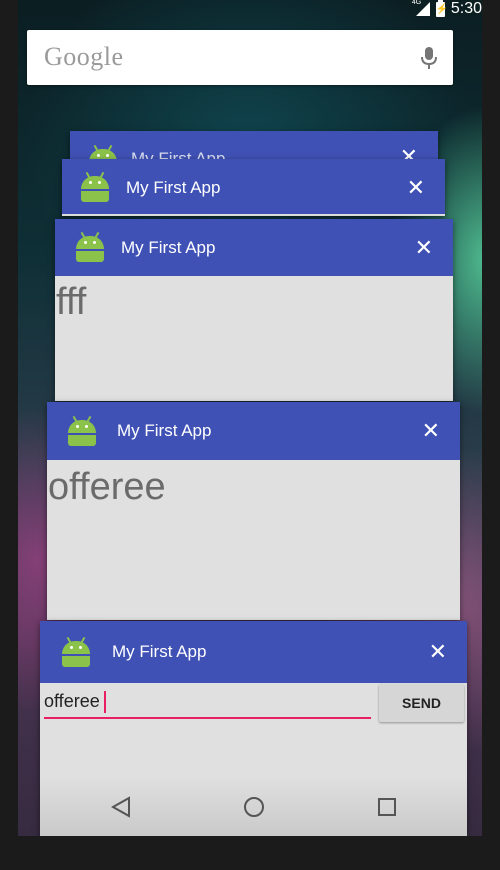 The image size is (500, 870). Describe the element at coordinates (421, 703) in the screenshot. I see `send-button: SEND` at that location.